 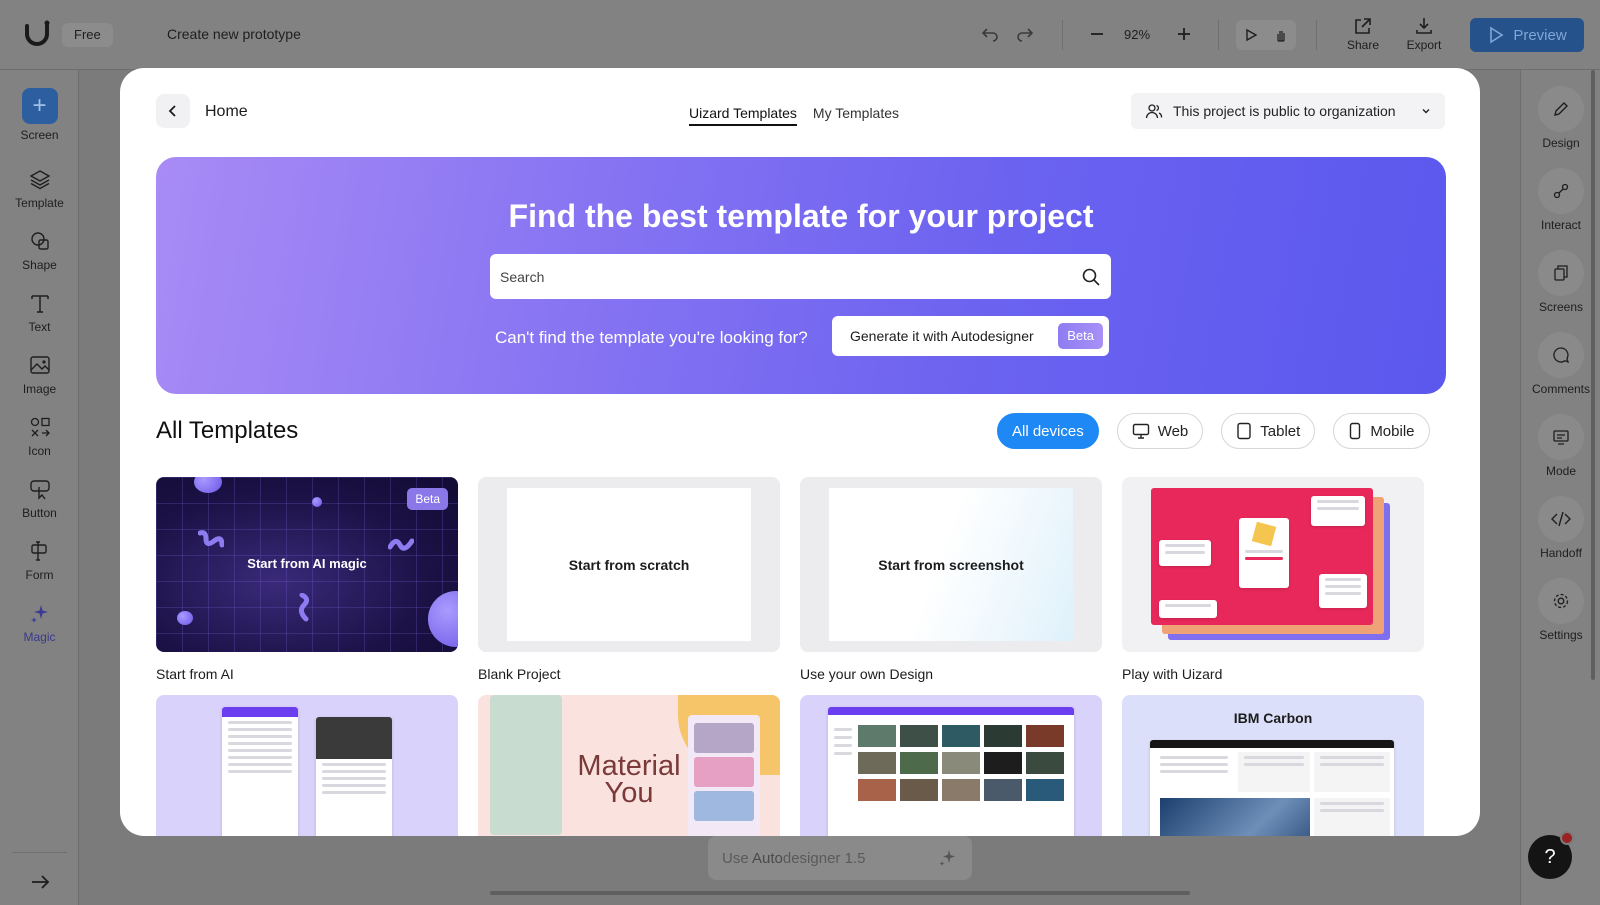 What do you see at coordinates (1561, 355) in the screenshot?
I see `comment-icon` at bounding box center [1561, 355].